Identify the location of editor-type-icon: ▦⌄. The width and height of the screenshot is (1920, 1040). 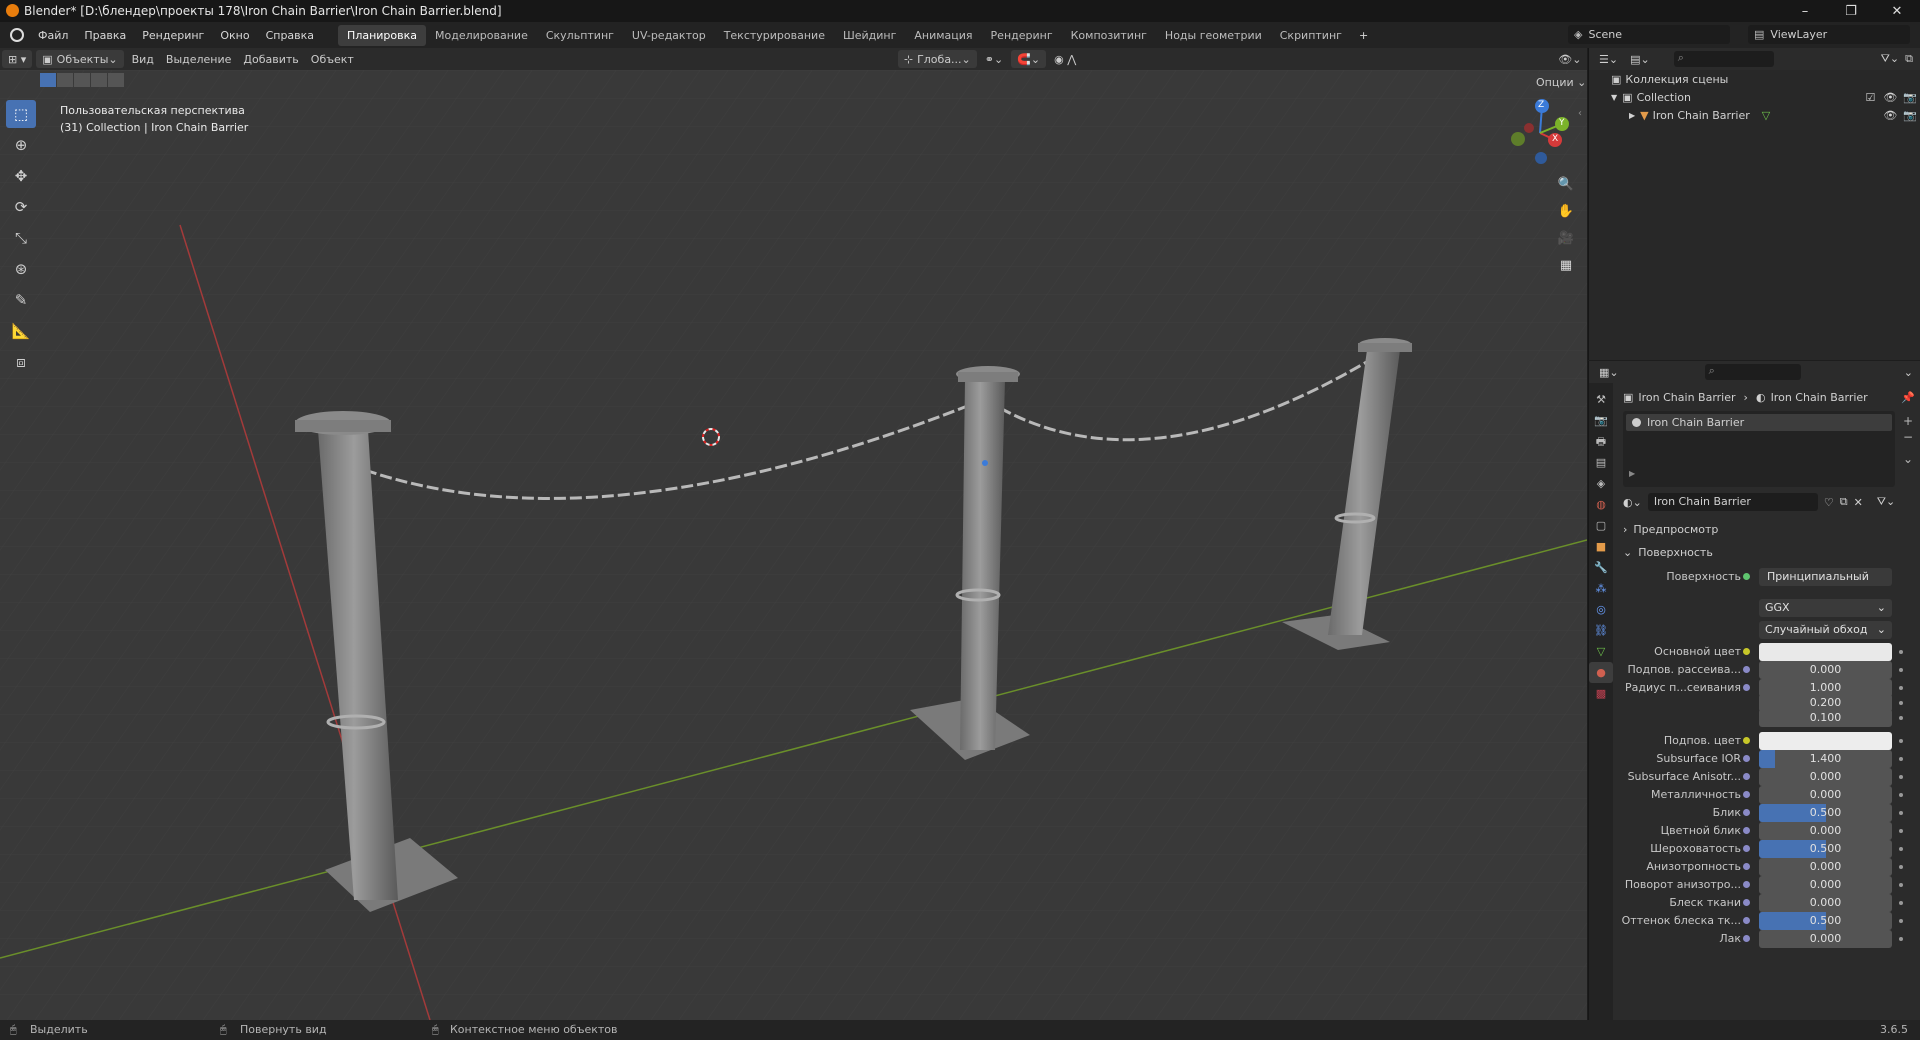
(1609, 372).